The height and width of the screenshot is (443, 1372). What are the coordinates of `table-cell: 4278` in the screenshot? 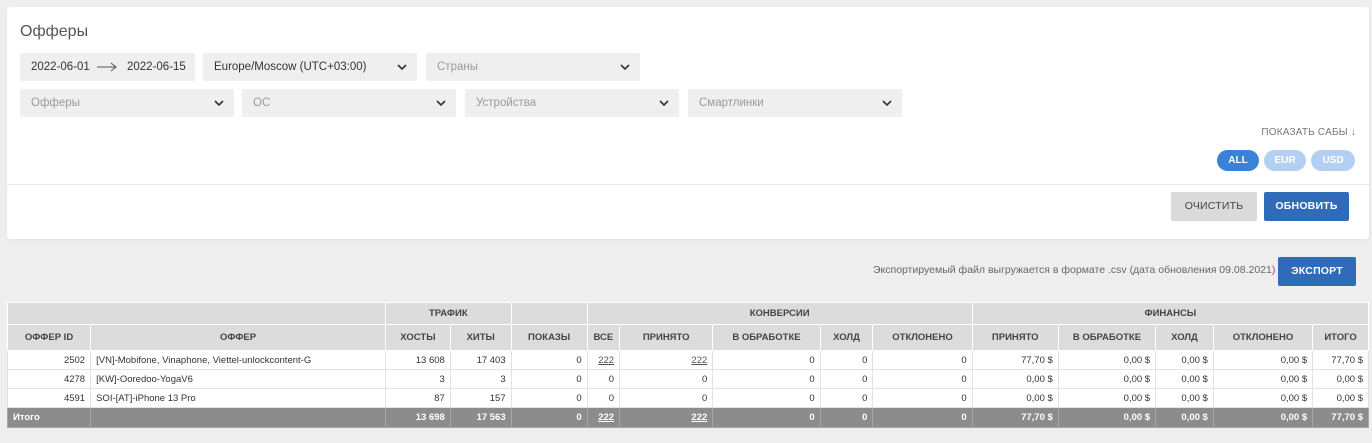 It's located at (49, 379).